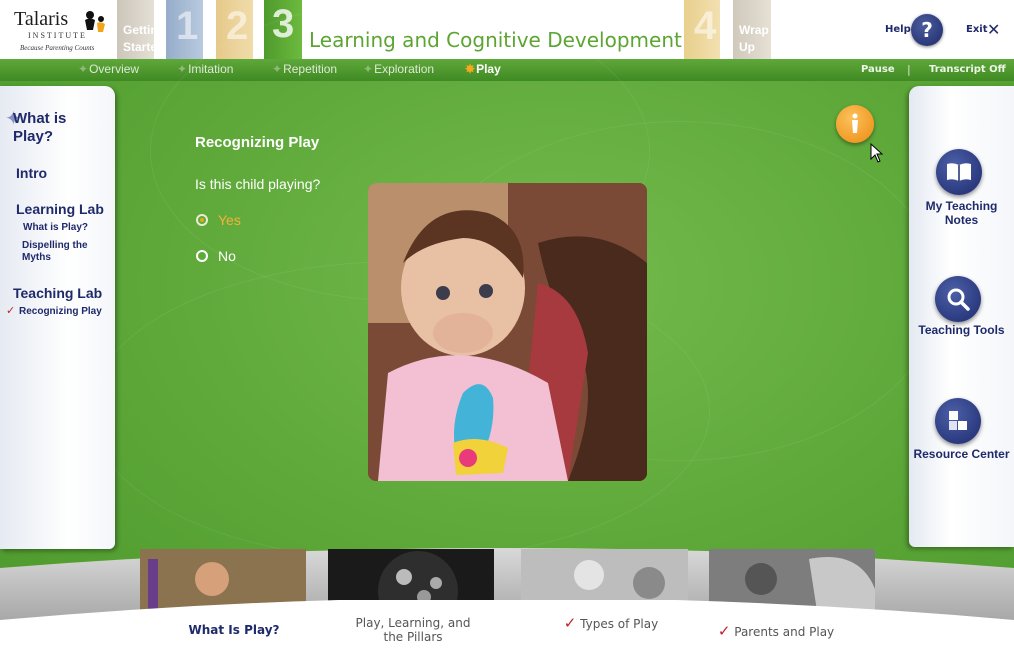  What do you see at coordinates (108, 69) in the screenshot?
I see `nav-item-overview: ✦Overview` at bounding box center [108, 69].